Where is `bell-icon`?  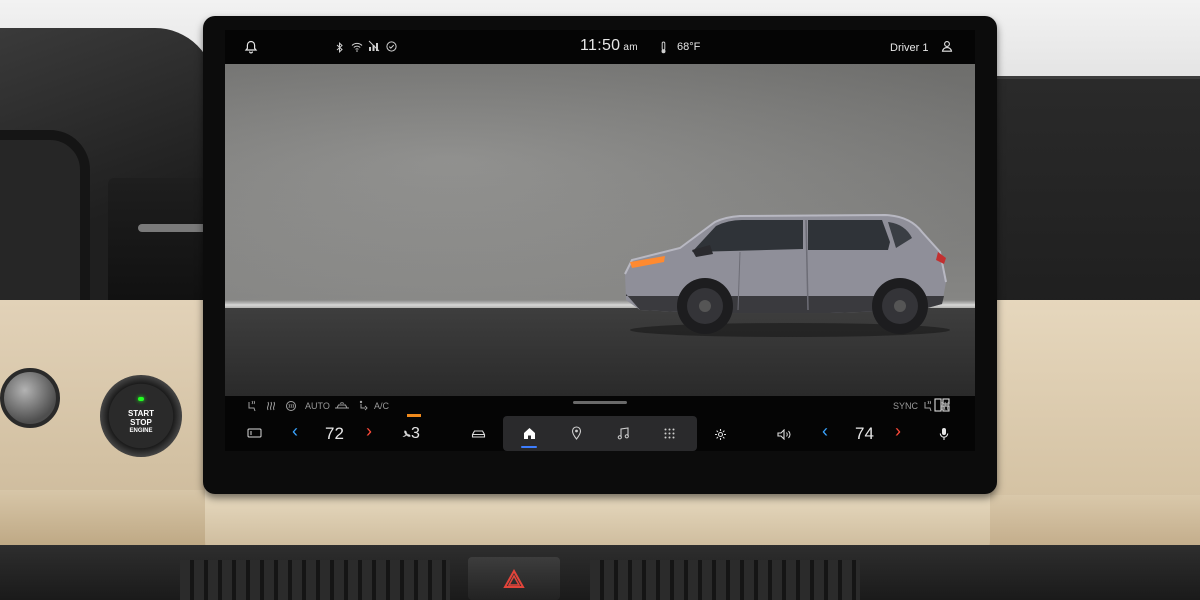
bell-icon is located at coordinates (251, 47).